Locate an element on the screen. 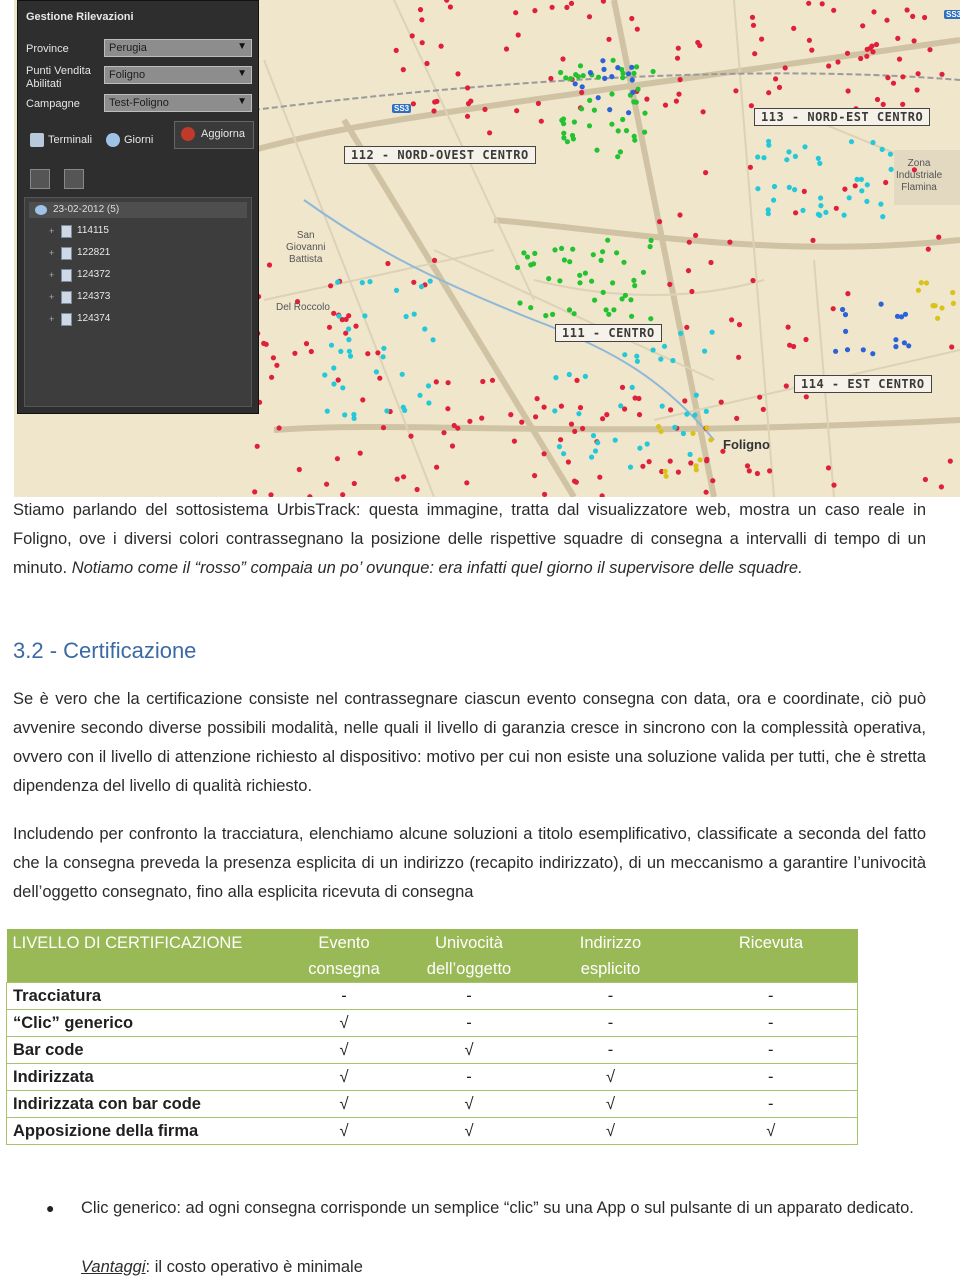  campagne-select: Test-Foligno ▼ is located at coordinates (178, 103).